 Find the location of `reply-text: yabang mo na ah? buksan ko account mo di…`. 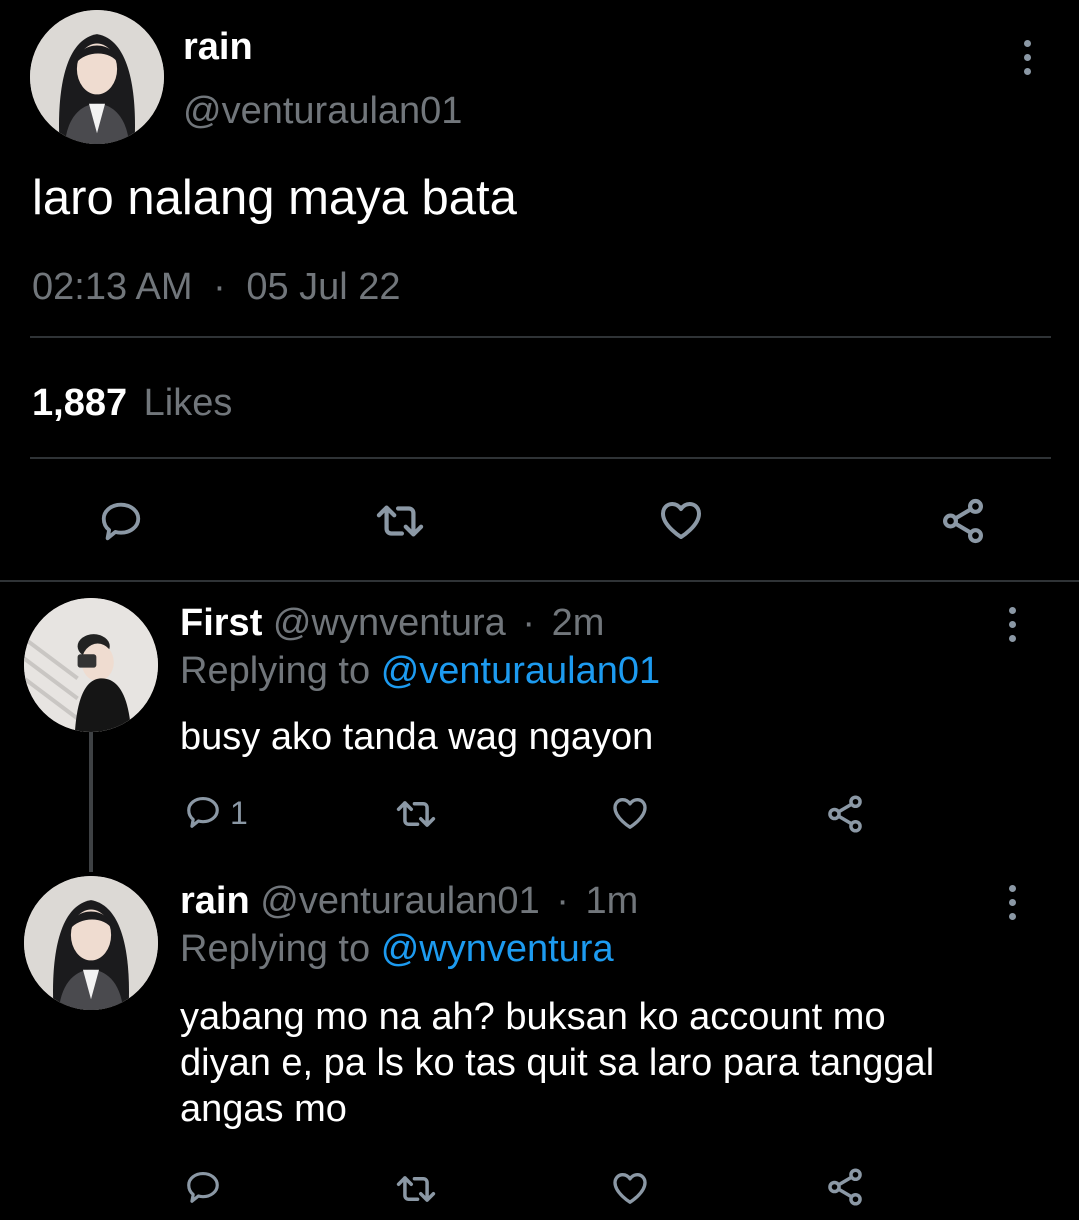

reply-text: yabang mo na ah? buksan ko account mo di… is located at coordinates (557, 1063).